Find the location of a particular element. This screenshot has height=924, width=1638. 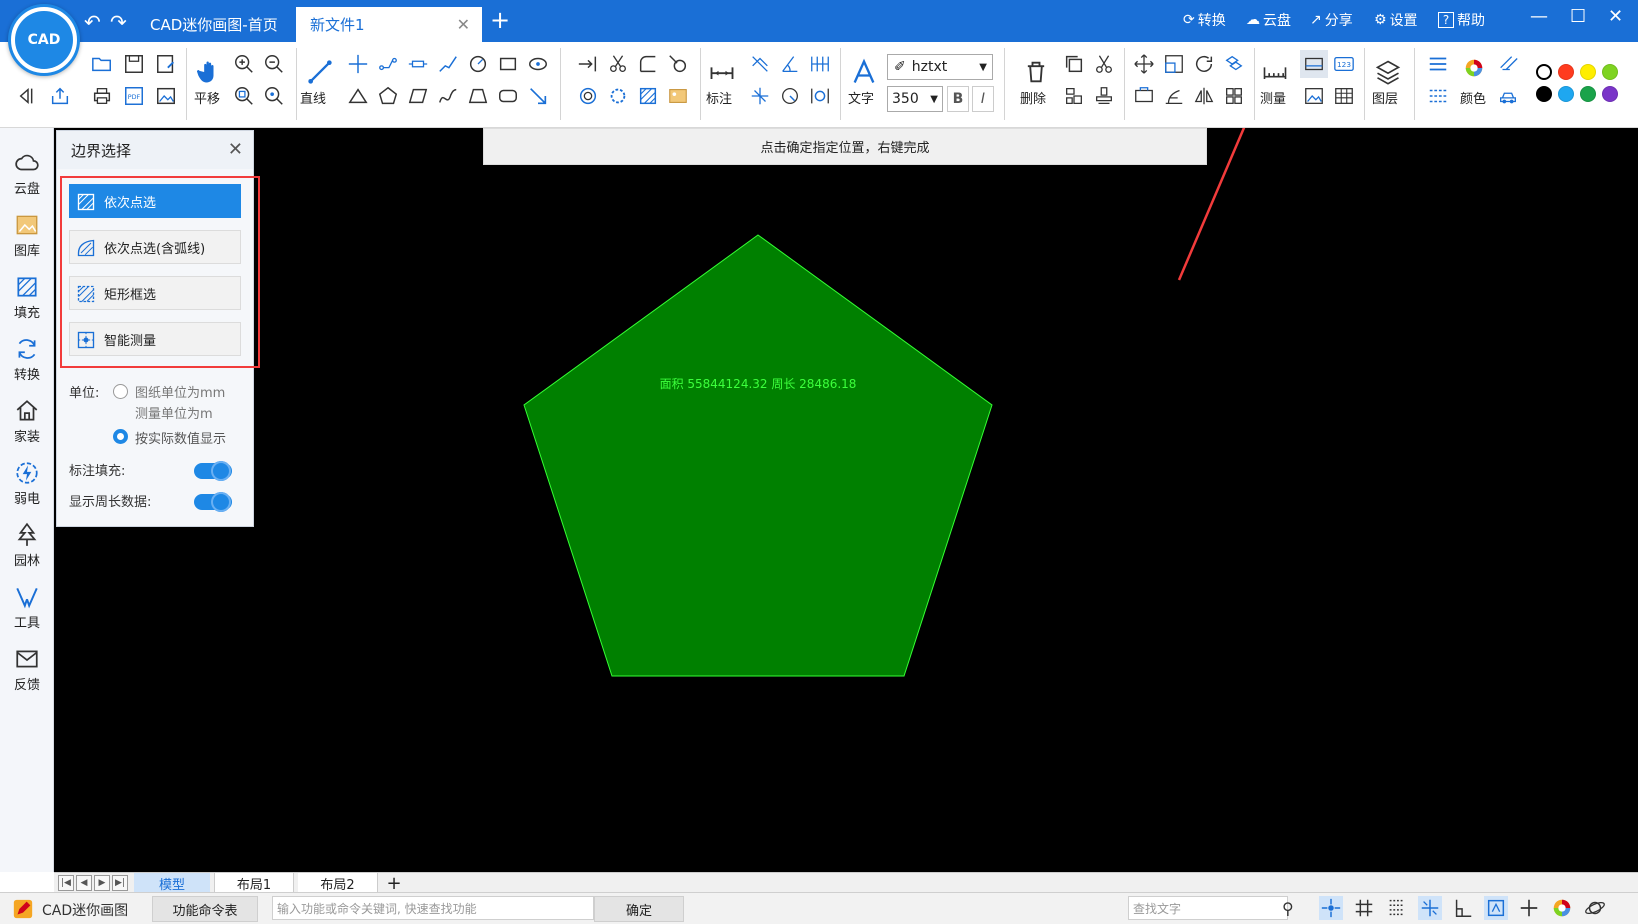

stretch-icon is located at coordinates (1144, 96).